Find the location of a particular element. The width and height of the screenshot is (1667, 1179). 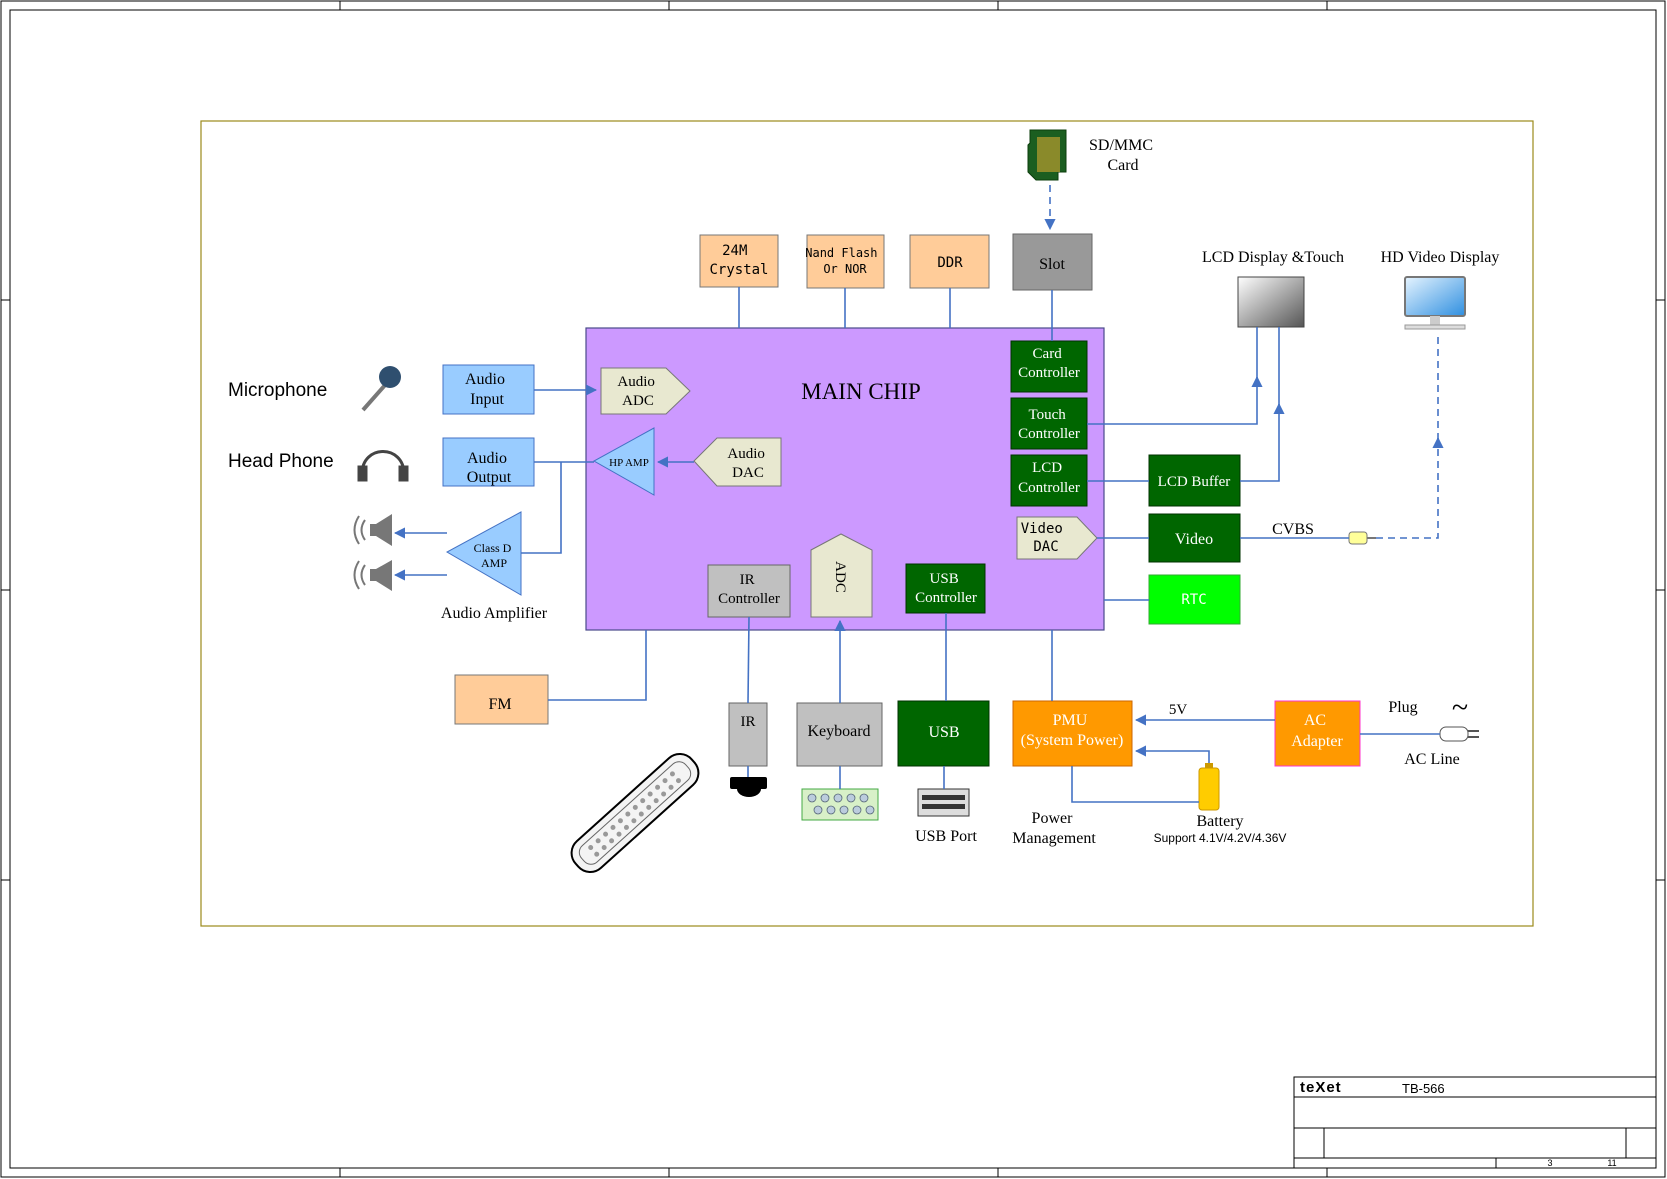

audio-input-line2: Input is located at coordinates (487, 399).